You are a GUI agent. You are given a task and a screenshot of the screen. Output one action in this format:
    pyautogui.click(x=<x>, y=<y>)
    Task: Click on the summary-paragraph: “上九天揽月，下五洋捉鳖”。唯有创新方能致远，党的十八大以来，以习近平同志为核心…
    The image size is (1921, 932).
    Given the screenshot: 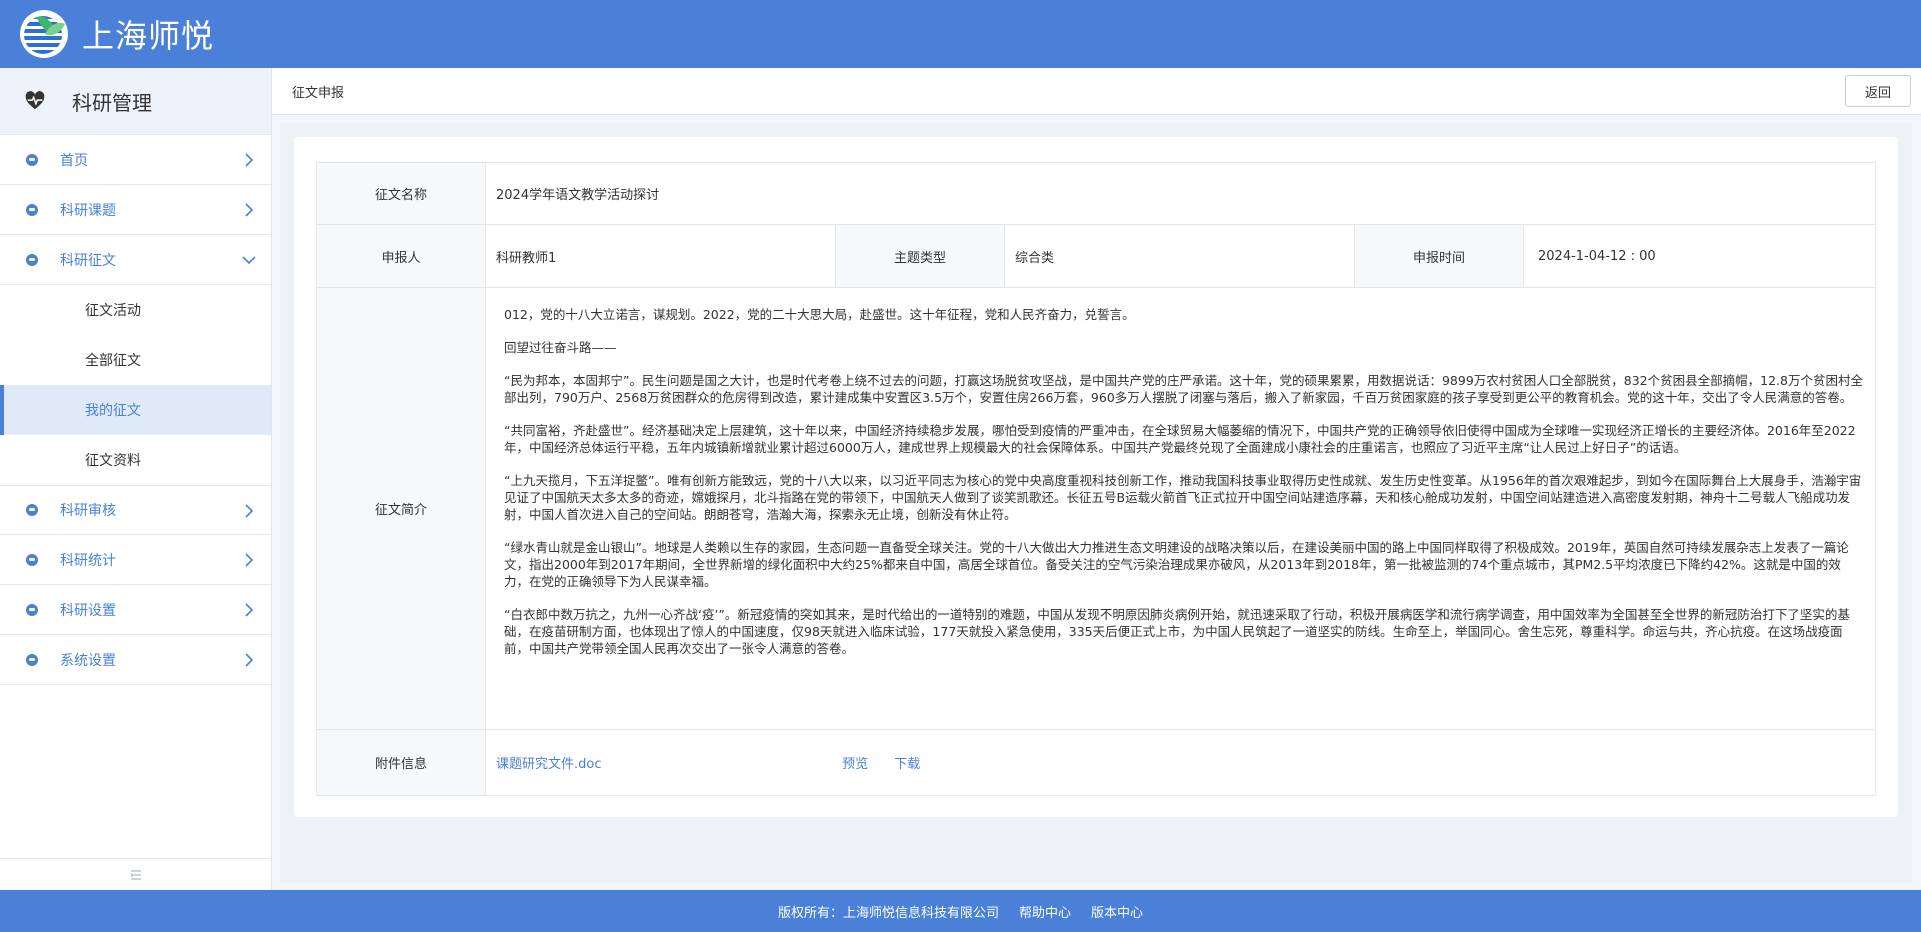 What is the action you would take?
    pyautogui.click(x=1183, y=497)
    